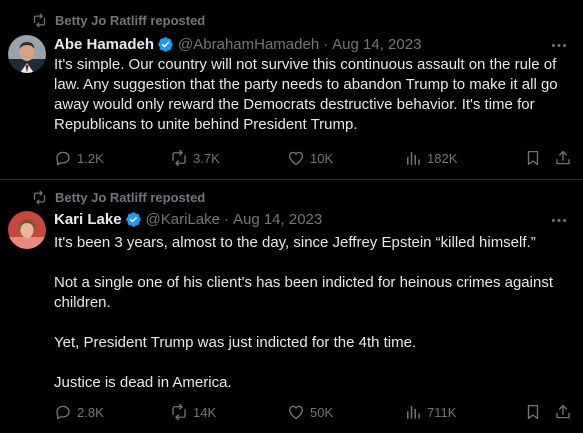 The image size is (583, 433). Describe the element at coordinates (248, 44) in the screenshot. I see `author-handle: @AbrahamHamadeh` at that location.